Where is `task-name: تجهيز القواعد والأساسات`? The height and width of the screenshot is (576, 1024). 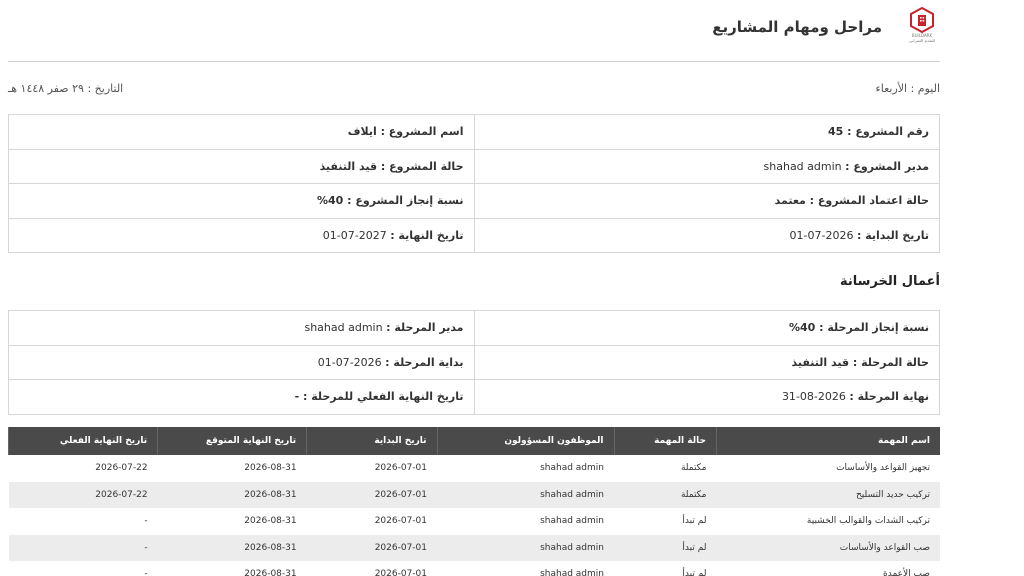
task-name: تجهيز القواعد والأساسات is located at coordinates (883, 468).